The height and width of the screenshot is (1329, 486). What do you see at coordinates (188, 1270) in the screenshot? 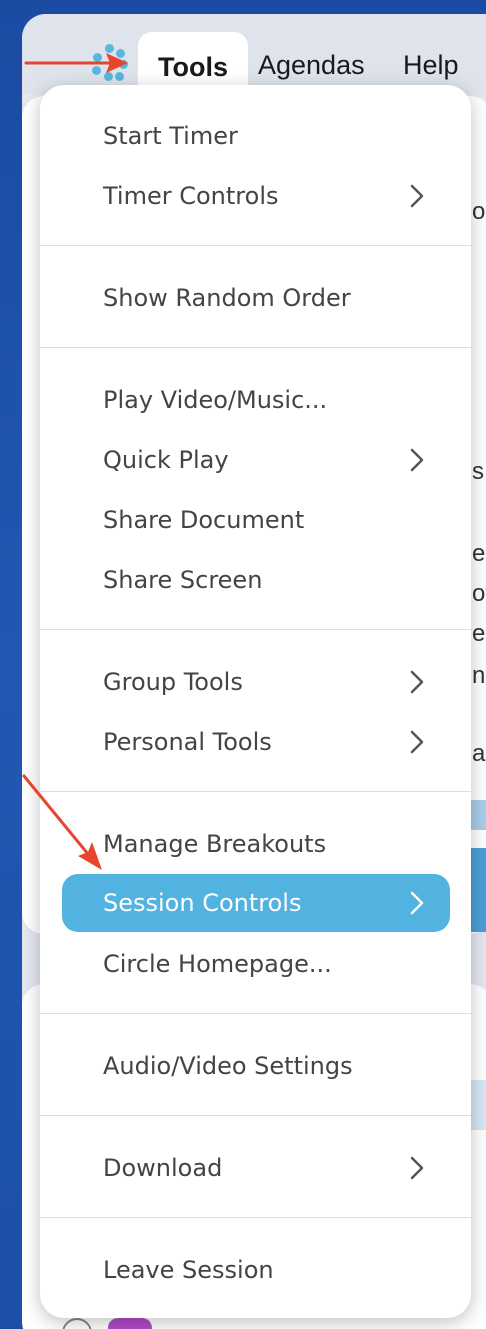
I see `menu-item-label: Leave Session` at bounding box center [188, 1270].